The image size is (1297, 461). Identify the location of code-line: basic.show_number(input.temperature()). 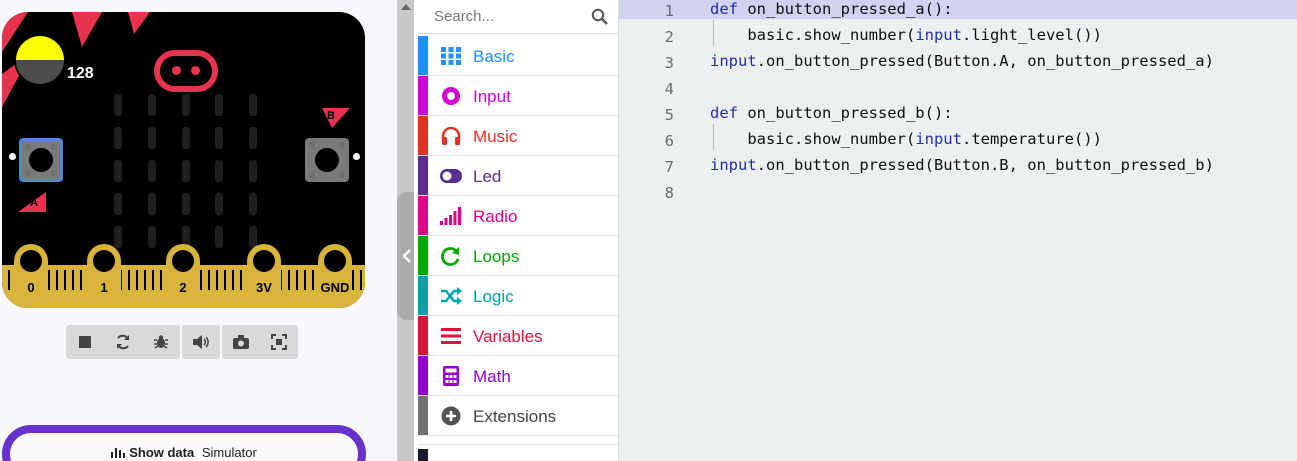
(906, 141).